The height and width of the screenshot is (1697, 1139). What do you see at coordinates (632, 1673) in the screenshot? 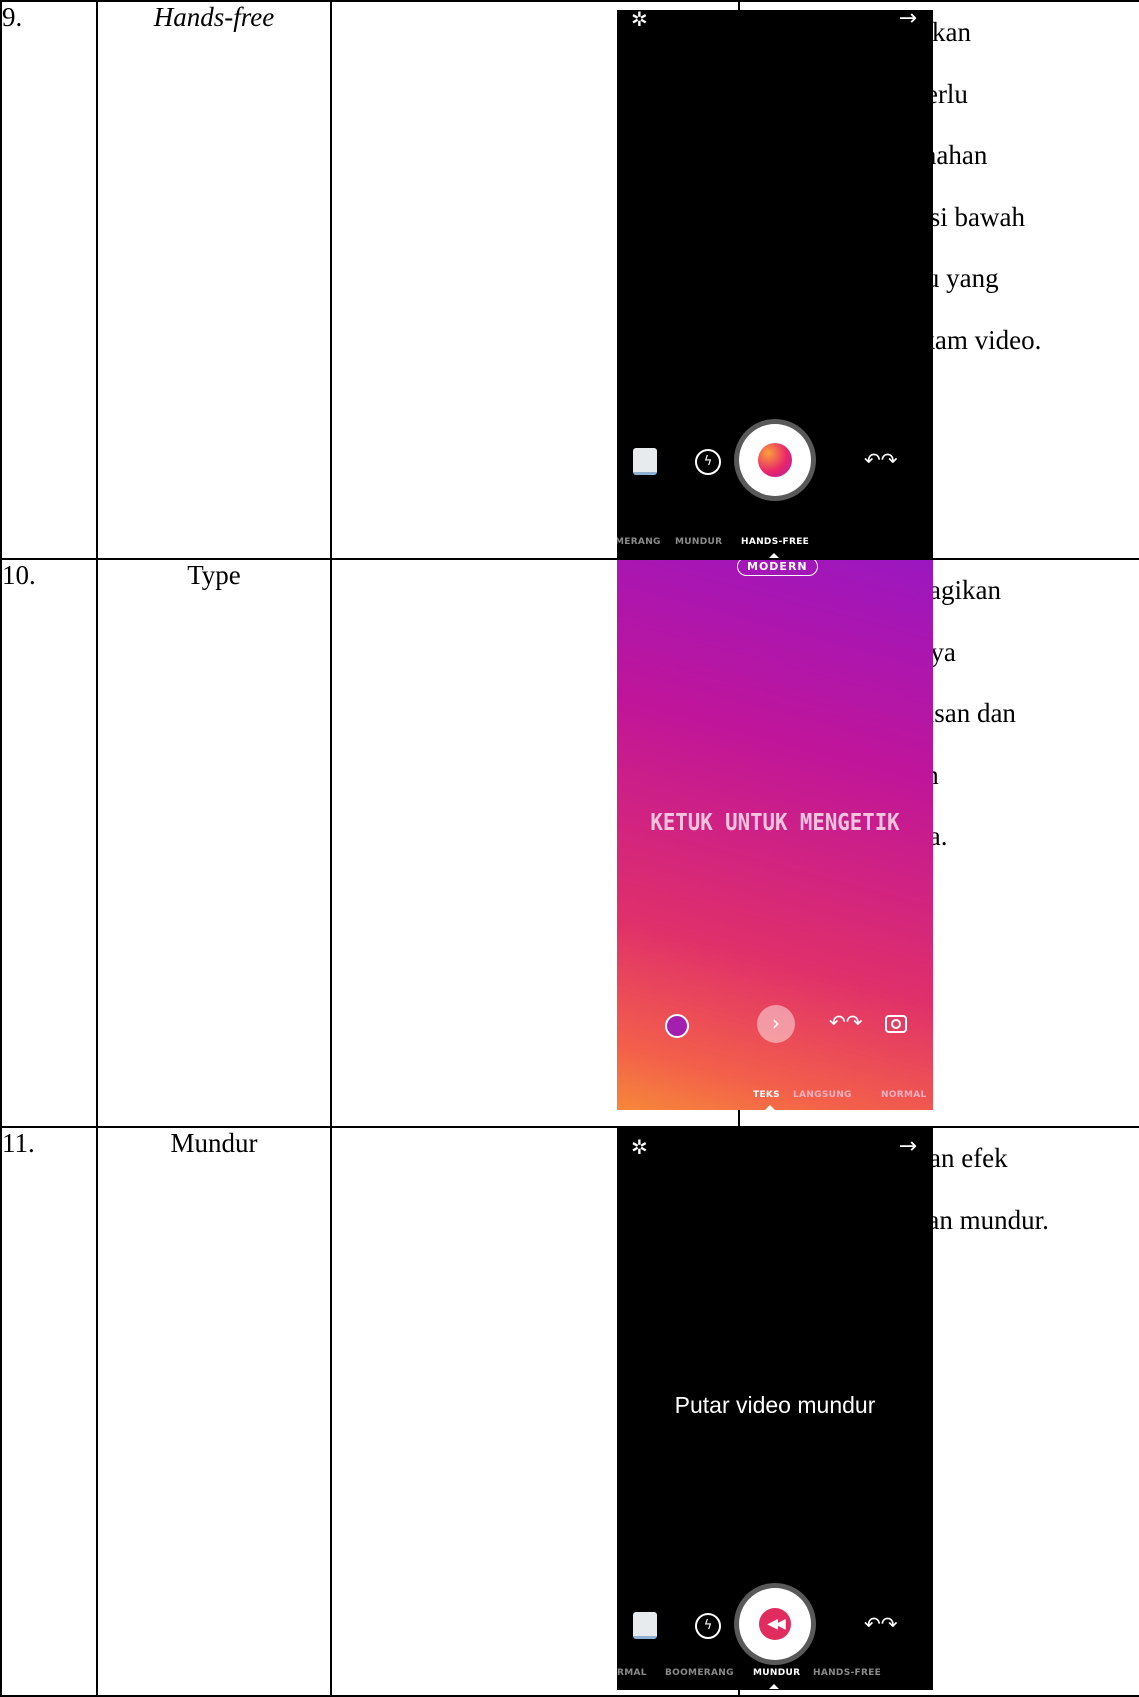
I see `mode-normal: RMAL` at bounding box center [632, 1673].